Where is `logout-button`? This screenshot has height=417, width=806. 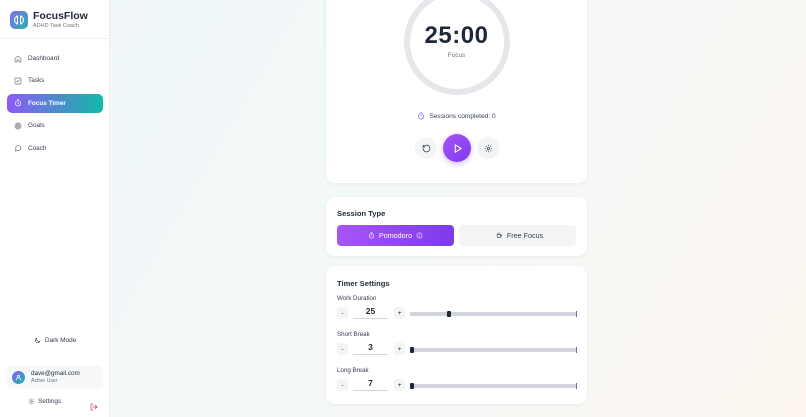
logout-button is located at coordinates (94, 407).